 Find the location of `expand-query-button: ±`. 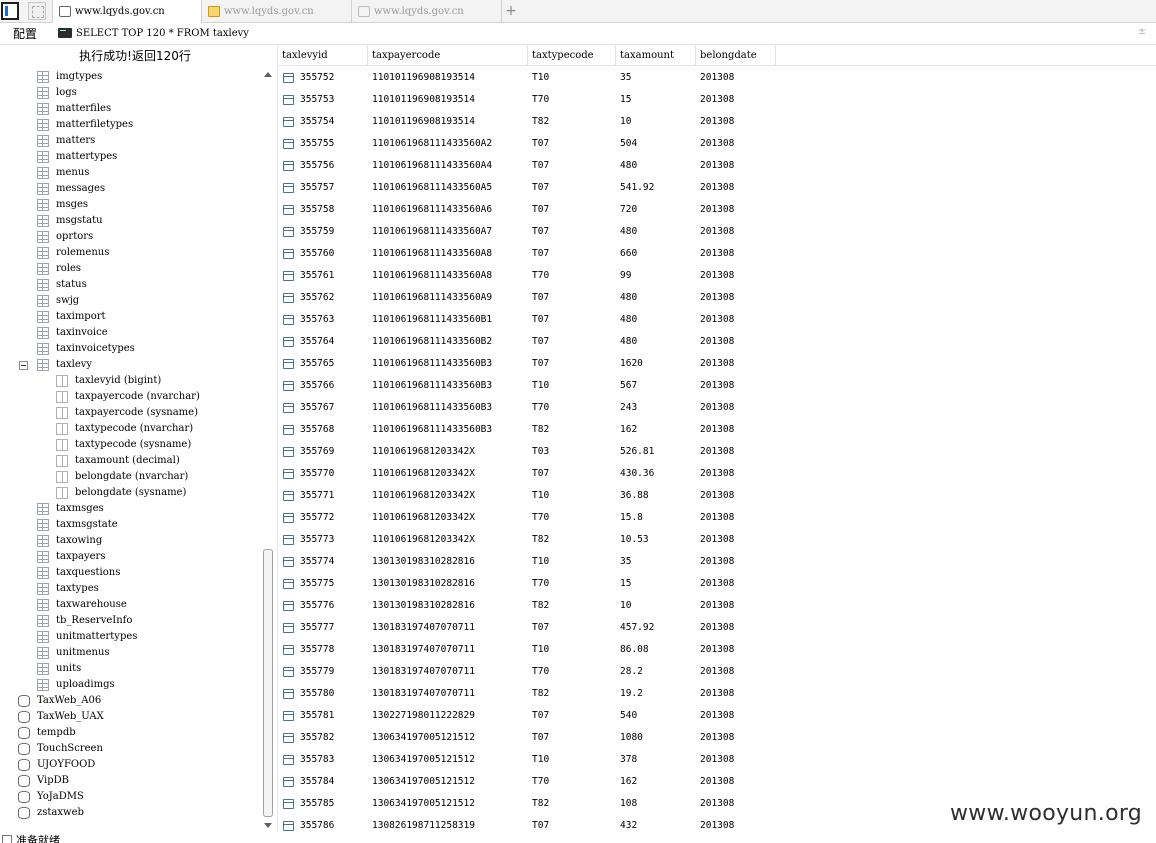

expand-query-button: ± is located at coordinates (1142, 33).